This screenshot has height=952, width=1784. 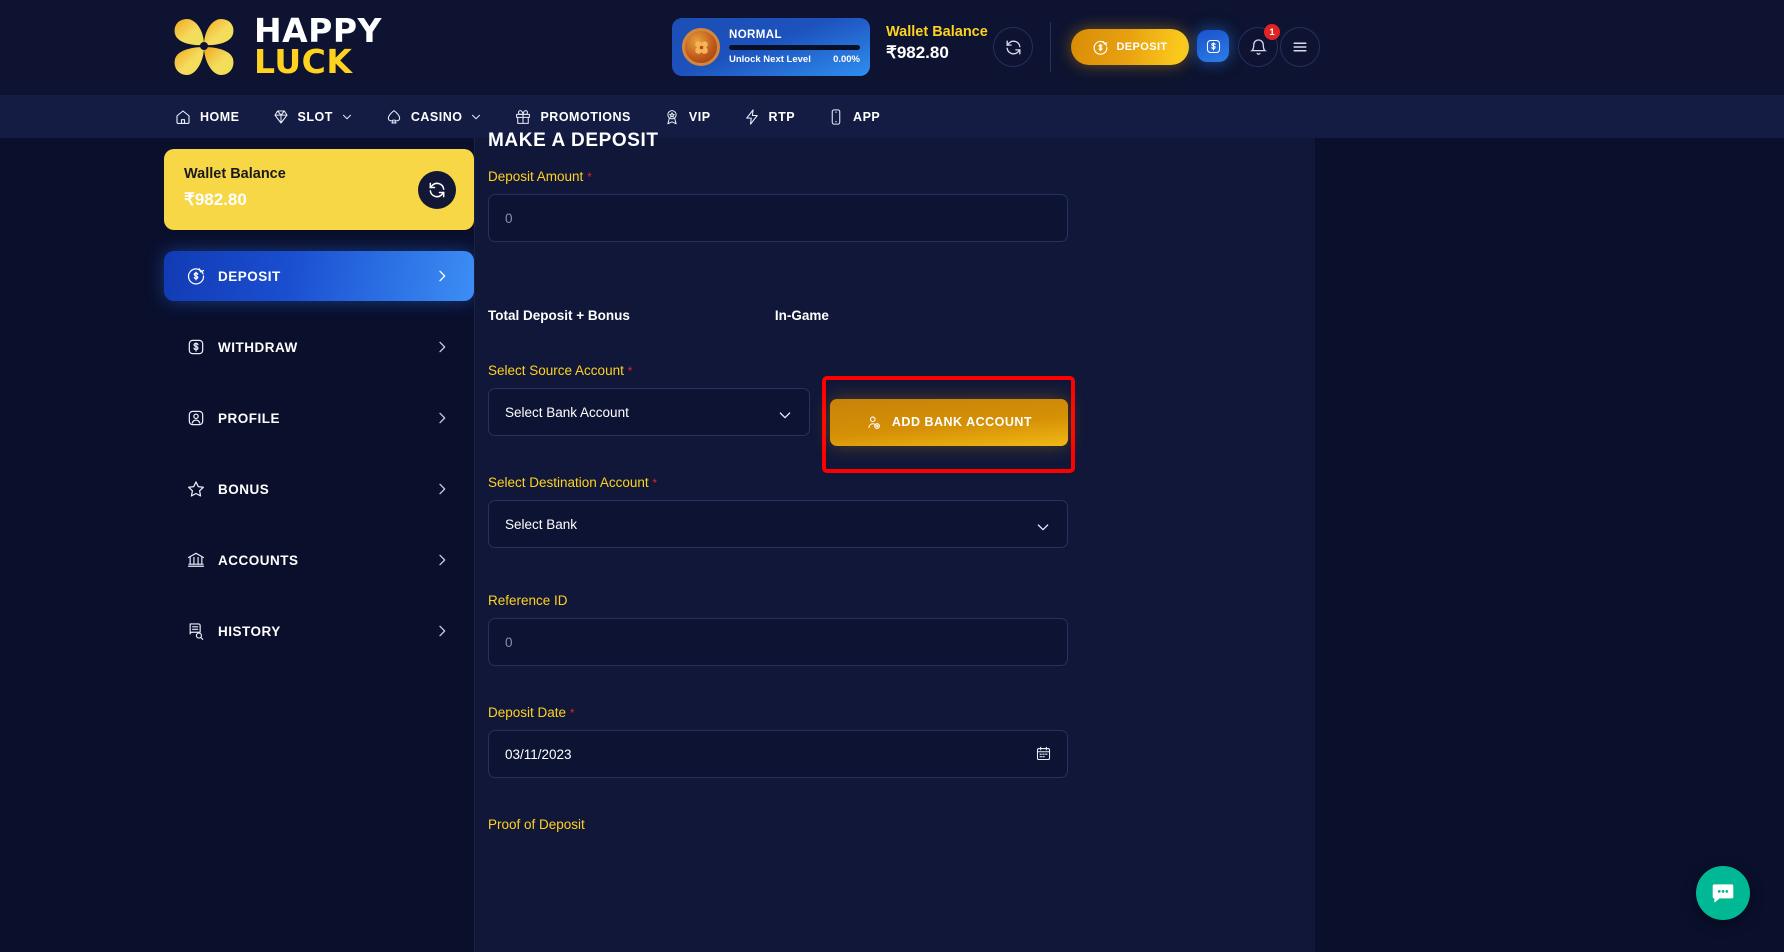 What do you see at coordinates (258, 347) in the screenshot?
I see `sidebar-label-withdraw: WITHDRAW` at bounding box center [258, 347].